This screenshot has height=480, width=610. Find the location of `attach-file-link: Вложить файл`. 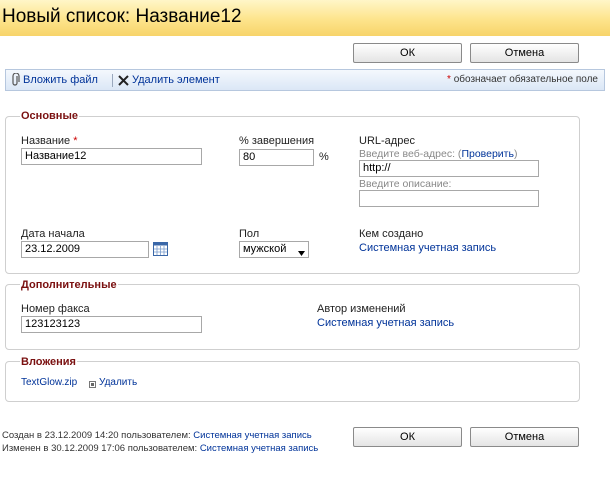

attach-file-link: Вложить файл is located at coordinates (60, 80).